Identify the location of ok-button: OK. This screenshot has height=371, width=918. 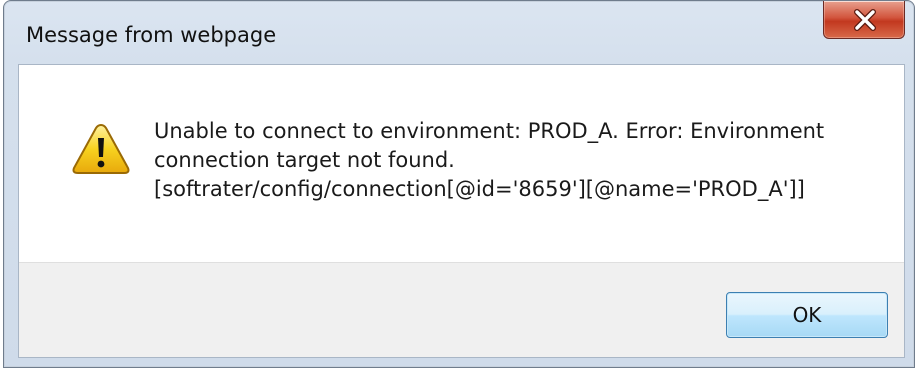
(807, 315).